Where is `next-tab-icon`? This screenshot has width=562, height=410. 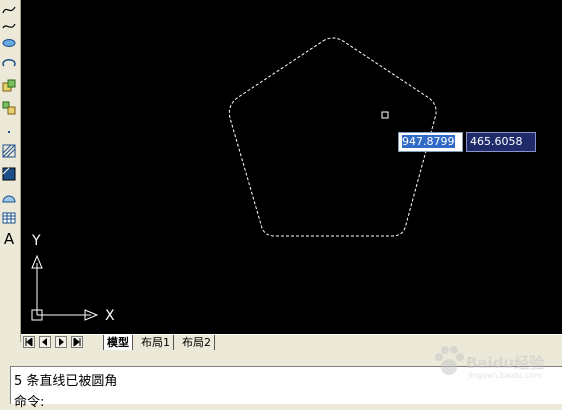
next-tab-icon is located at coordinates (61, 342).